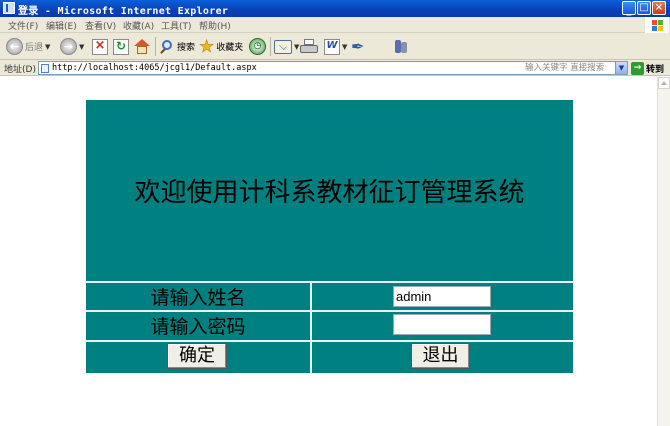 This screenshot has height=426, width=670. I want to click on minimize-button: _, so click(629, 8).